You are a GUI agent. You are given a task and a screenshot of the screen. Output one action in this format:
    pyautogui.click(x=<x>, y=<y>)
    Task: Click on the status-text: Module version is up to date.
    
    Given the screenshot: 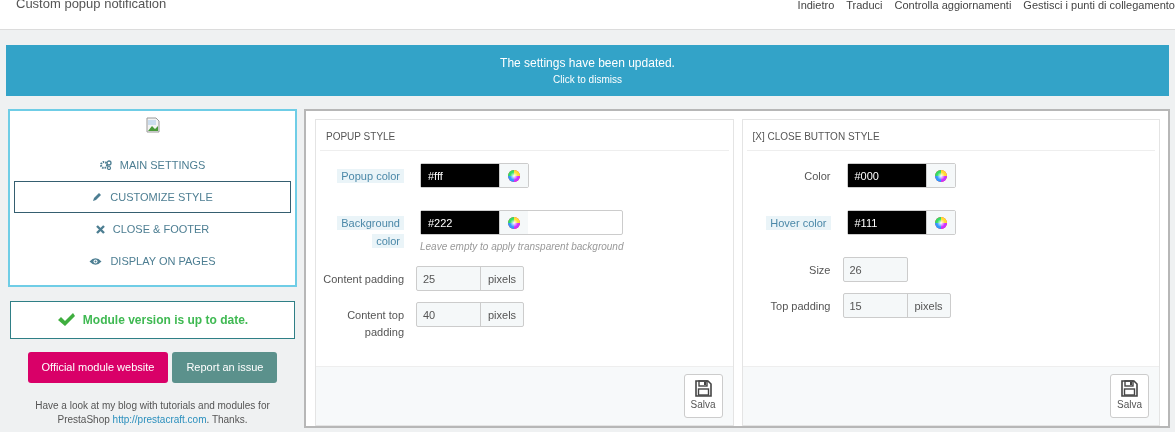 What is the action you would take?
    pyautogui.click(x=165, y=320)
    